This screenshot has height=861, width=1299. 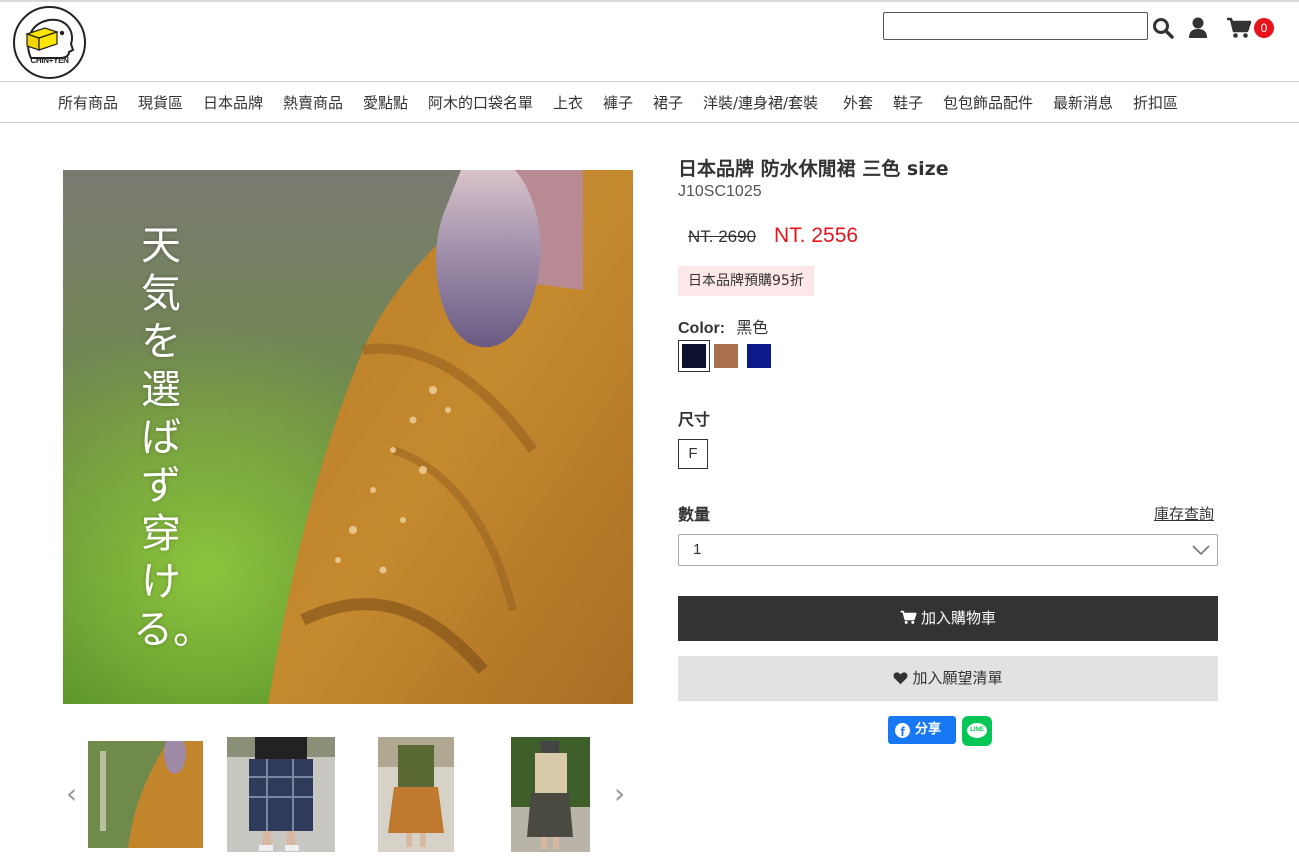 What do you see at coordinates (702, 328) in the screenshot?
I see `color-label-key: Color:` at bounding box center [702, 328].